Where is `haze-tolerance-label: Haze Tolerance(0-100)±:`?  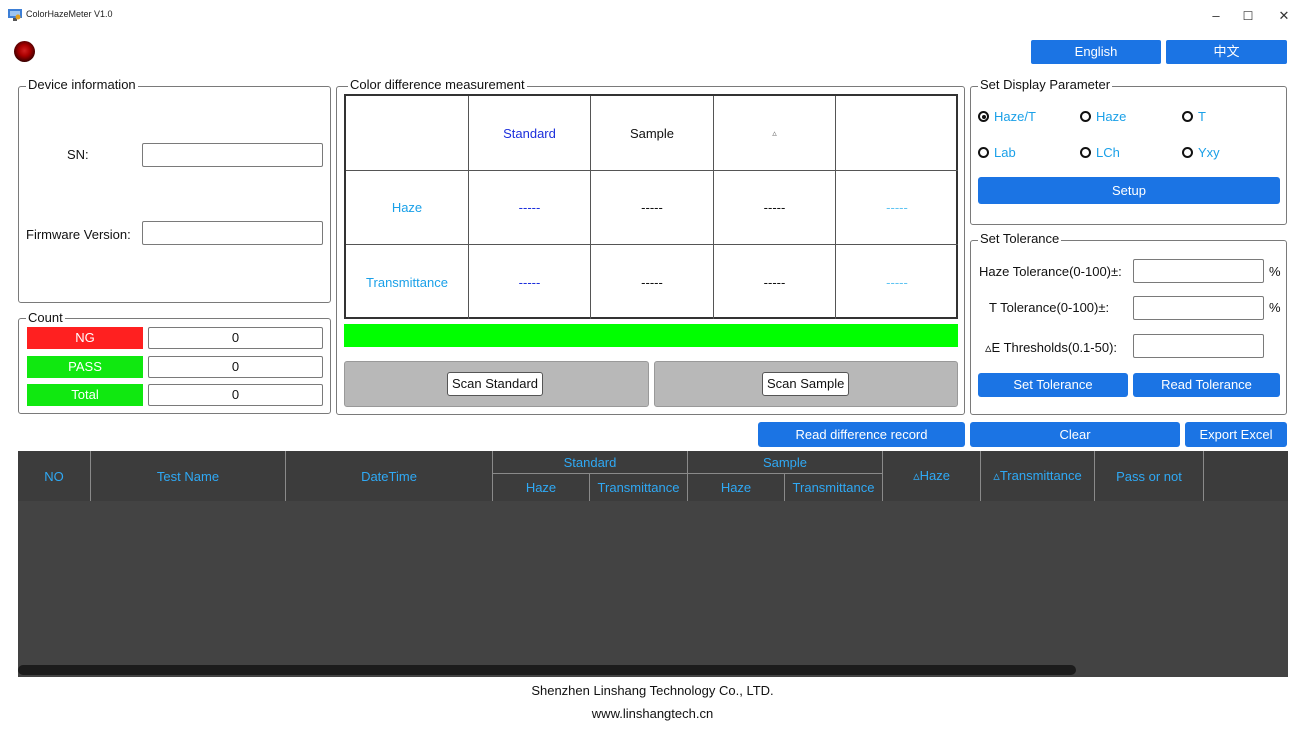 haze-tolerance-label: Haze Tolerance(0-100)±: is located at coordinates (1050, 271).